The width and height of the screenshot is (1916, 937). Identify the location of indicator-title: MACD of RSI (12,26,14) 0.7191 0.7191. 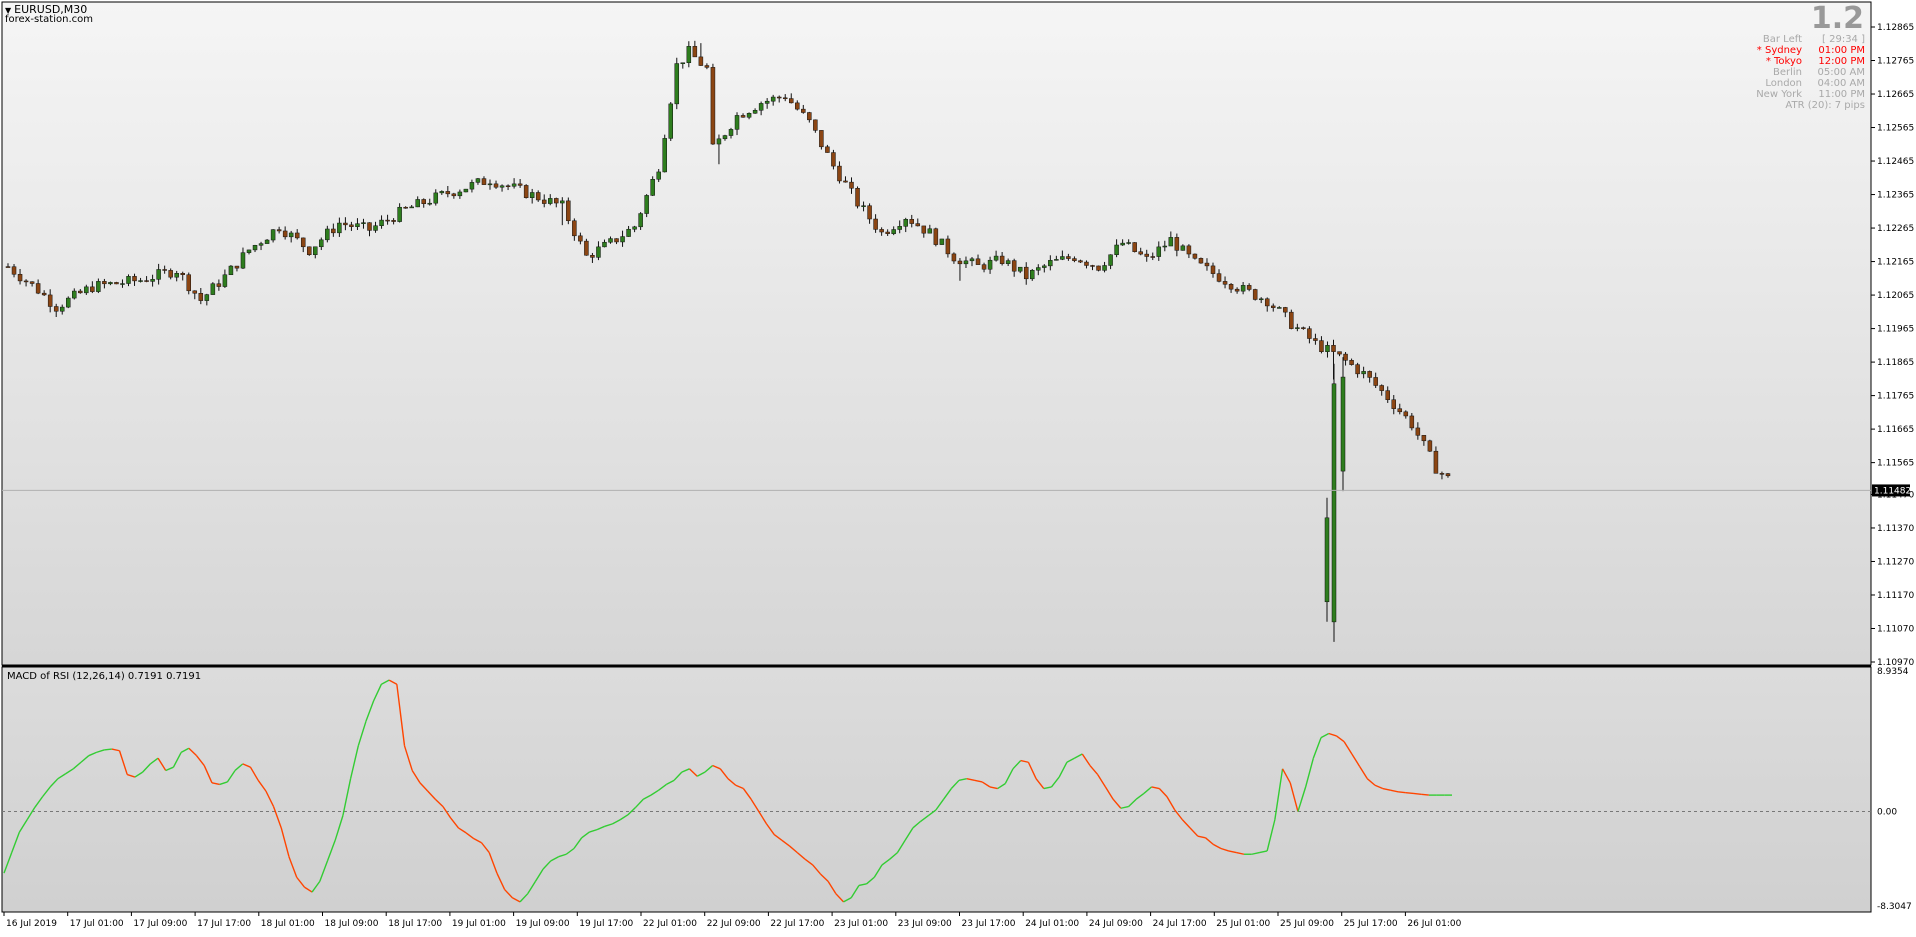
(104, 676).